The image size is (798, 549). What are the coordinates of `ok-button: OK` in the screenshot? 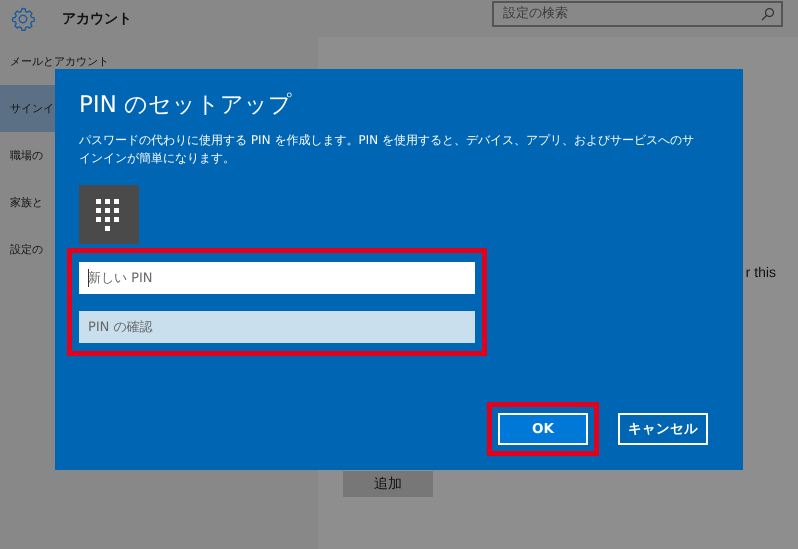 It's located at (543, 429).